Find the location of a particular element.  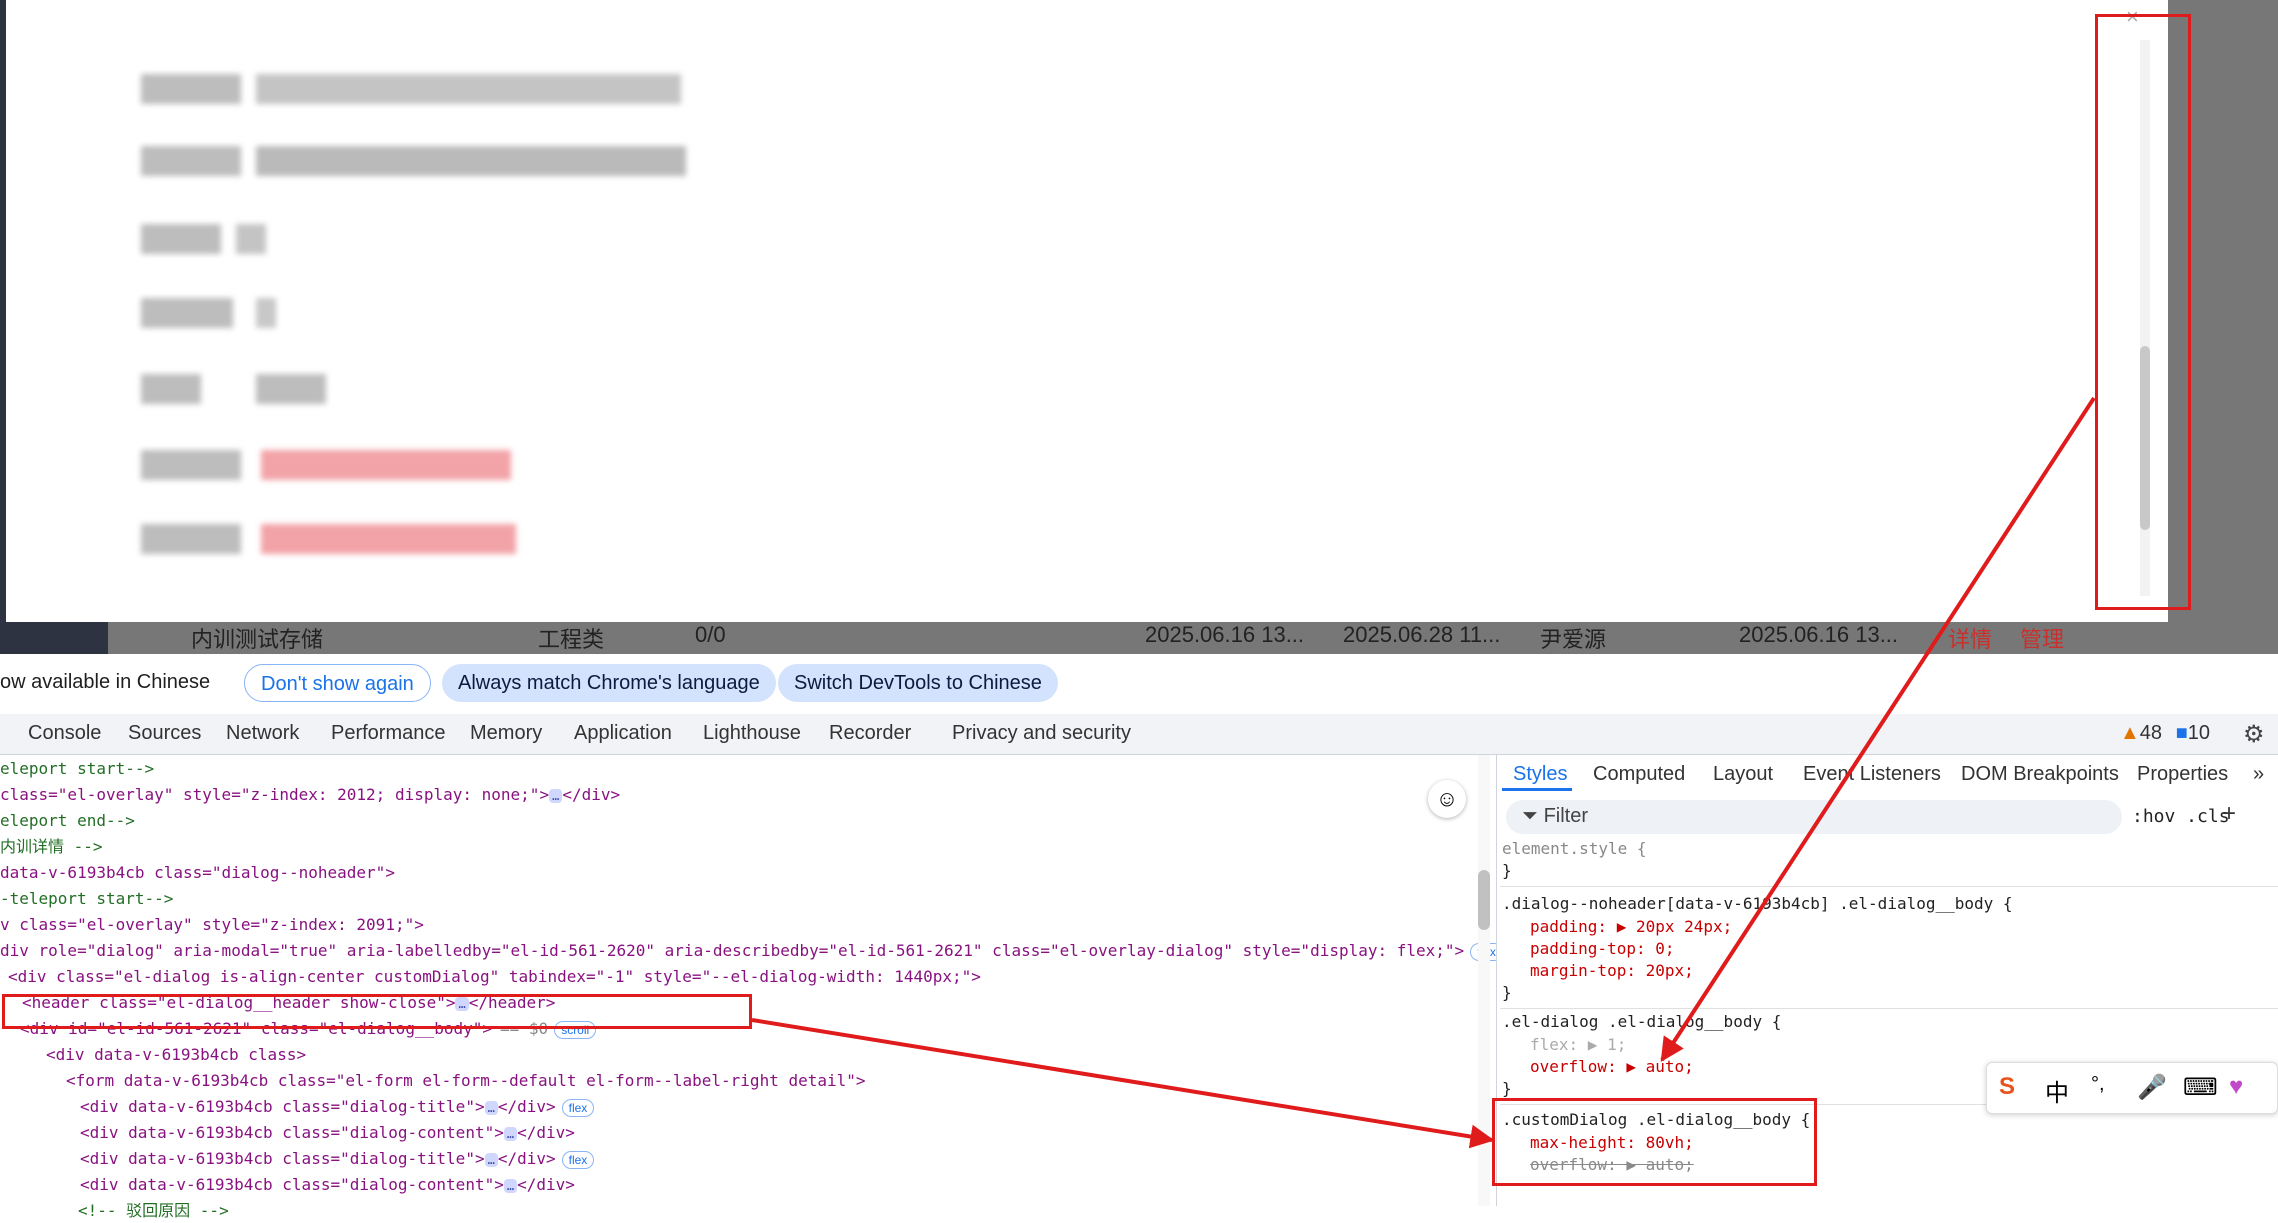

dom-element-node: <div data-v-6193b4cb class> is located at coordinates (176, 1055).